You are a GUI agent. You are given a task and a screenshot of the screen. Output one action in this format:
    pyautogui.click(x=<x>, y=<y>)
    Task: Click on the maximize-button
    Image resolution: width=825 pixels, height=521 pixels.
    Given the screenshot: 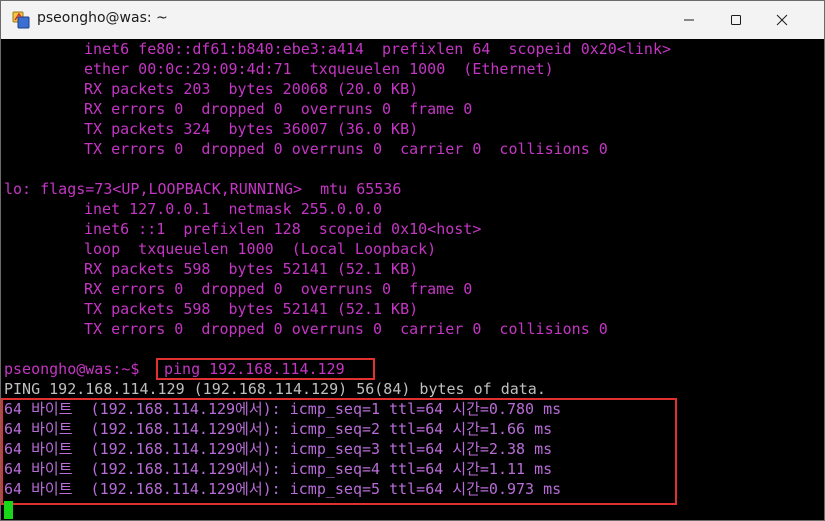 What is the action you would take?
    pyautogui.click(x=736, y=20)
    